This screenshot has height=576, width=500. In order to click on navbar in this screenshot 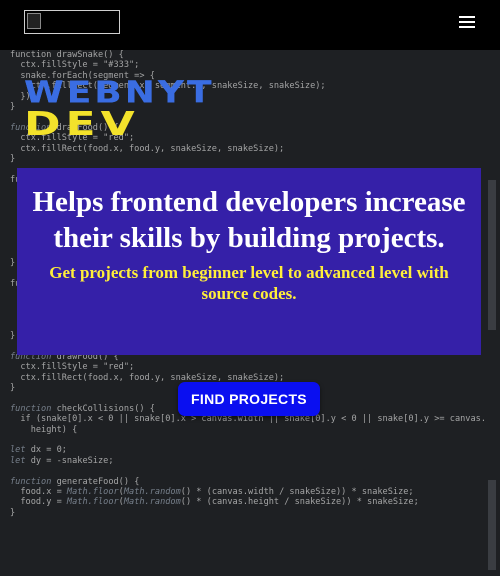, I will do `click(250, 25)`.